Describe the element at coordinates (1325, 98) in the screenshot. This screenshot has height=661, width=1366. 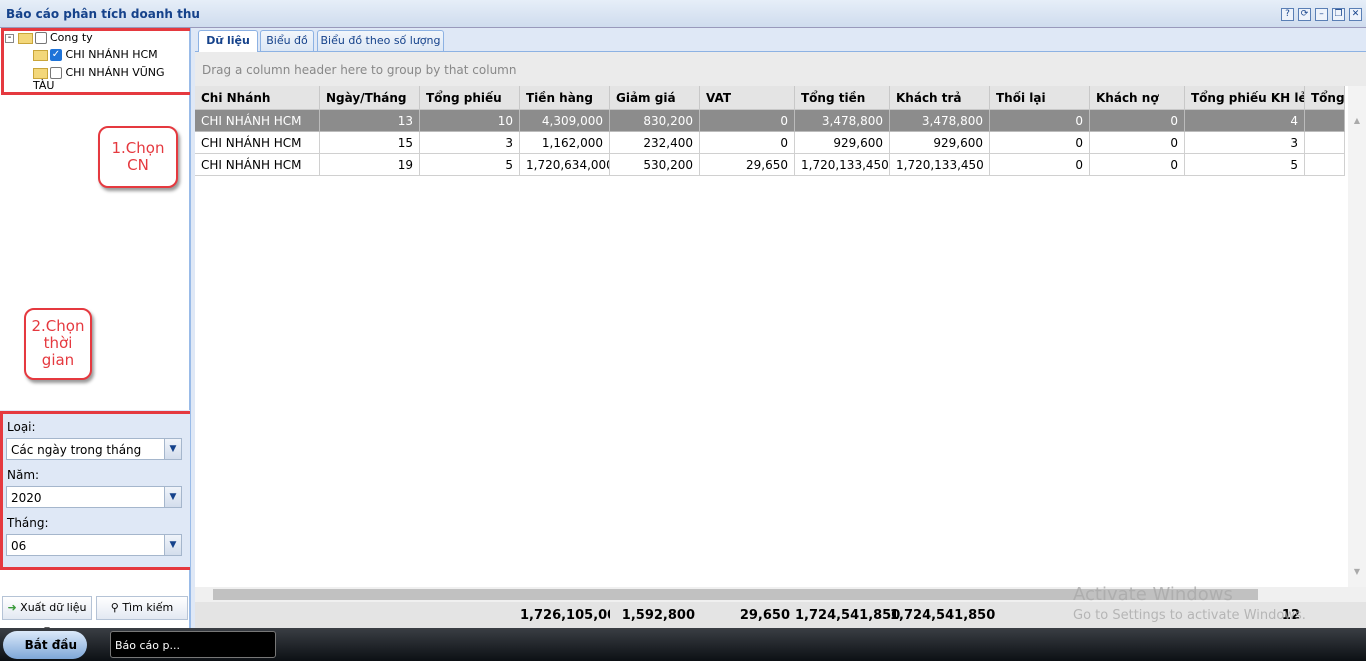
I see `column-header: Tổng p` at that location.